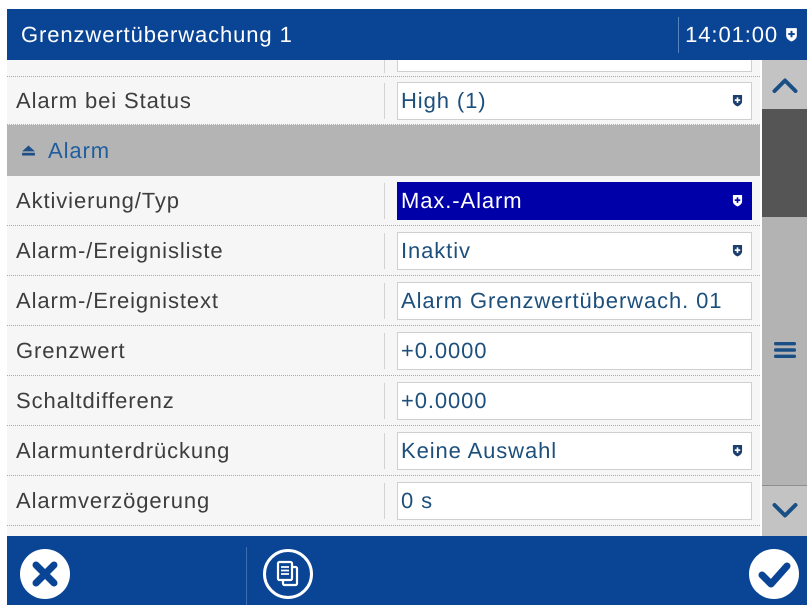 The height and width of the screenshot is (609, 812). I want to click on scrollbar-thumb, so click(784, 163).